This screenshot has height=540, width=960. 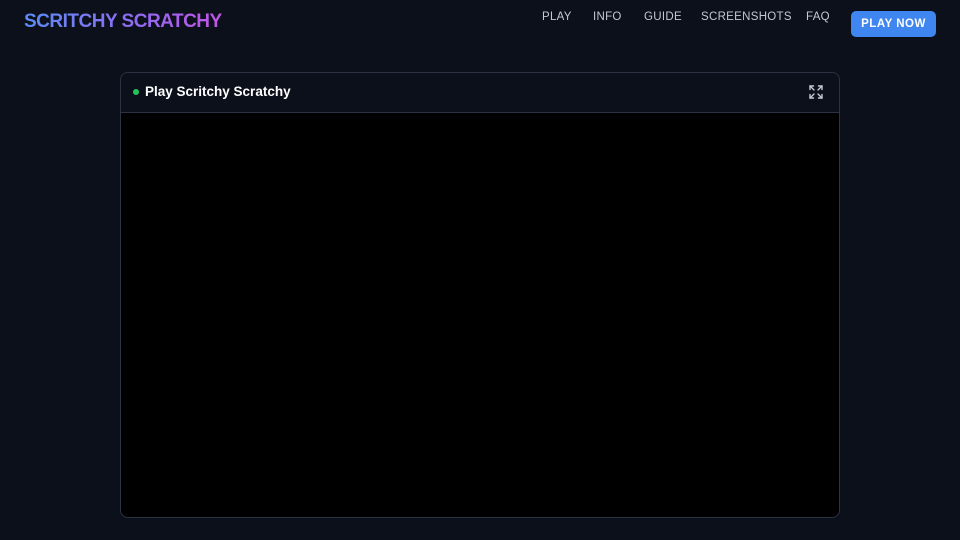 What do you see at coordinates (663, 17) in the screenshot?
I see `nav-link-guide: GUIDE` at bounding box center [663, 17].